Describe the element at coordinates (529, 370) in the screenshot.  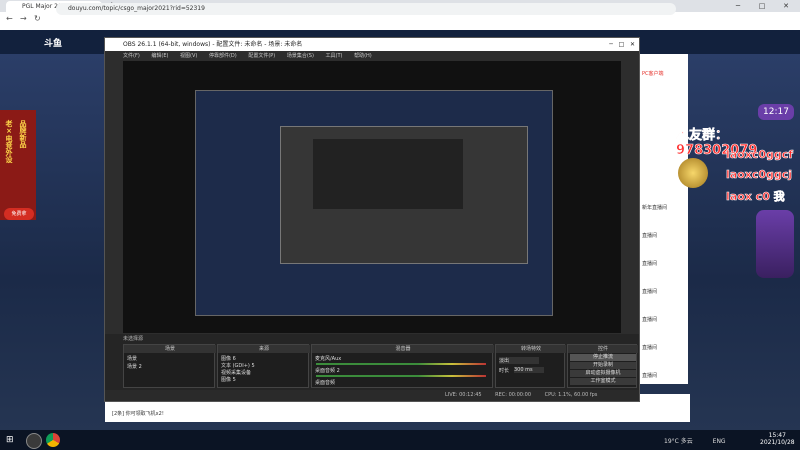
I see `duration-input: 300 ms` at that location.